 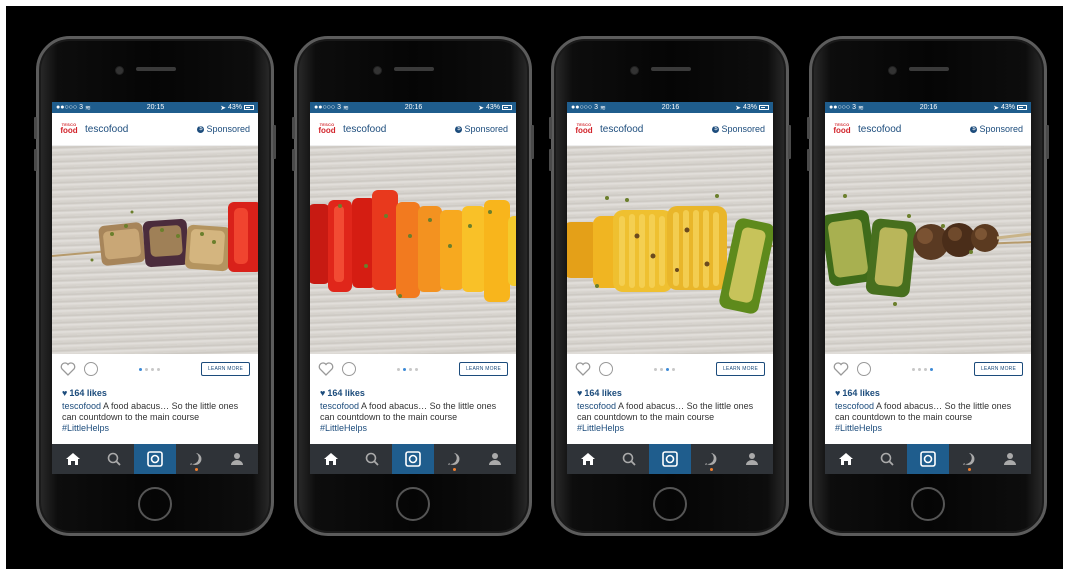 I want to click on pepper-skewer-image, so click(x=413, y=246).